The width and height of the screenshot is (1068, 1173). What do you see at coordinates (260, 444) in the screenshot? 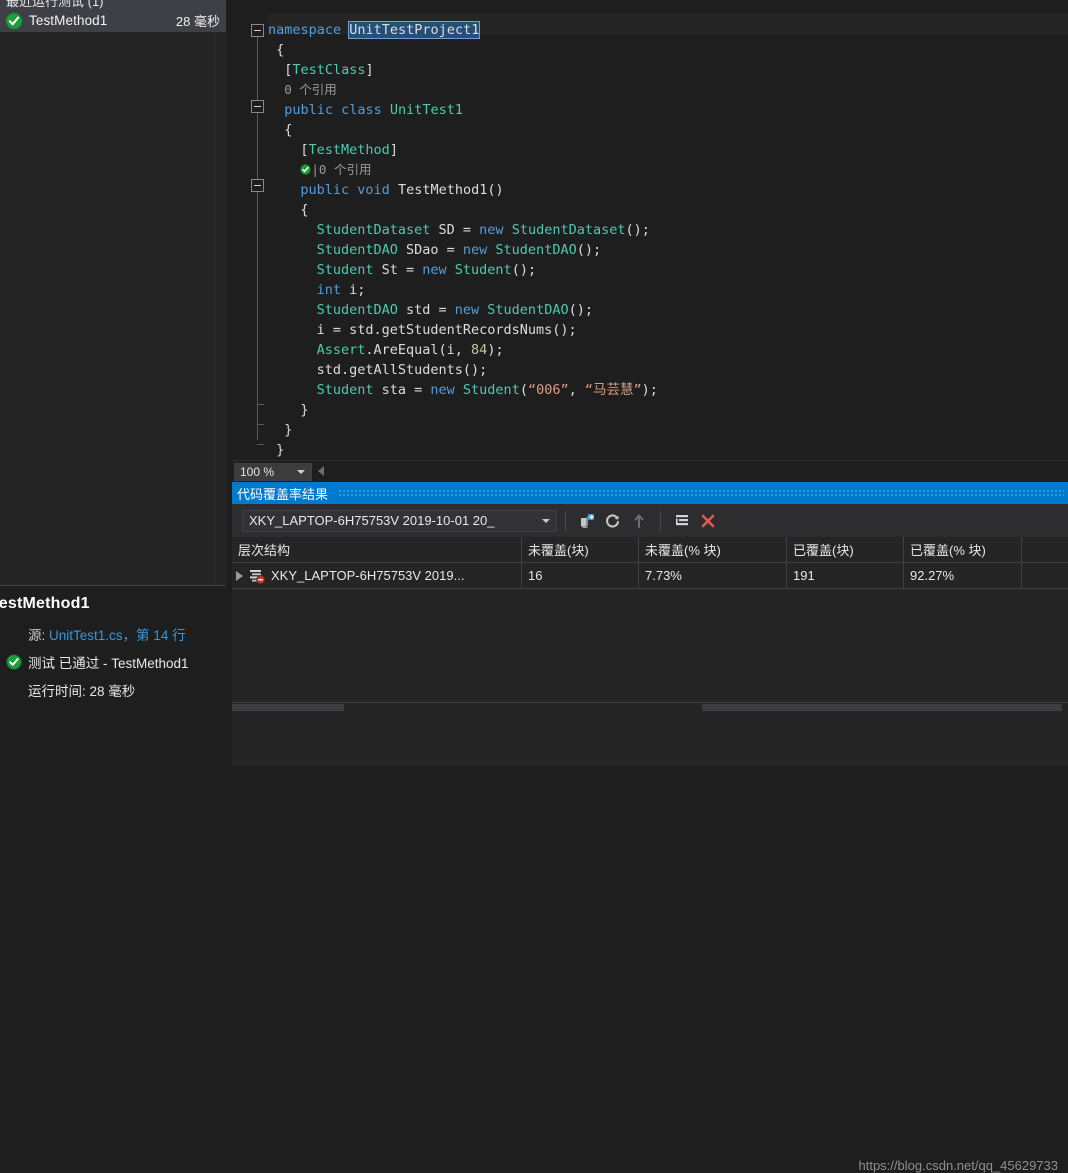
I see `fold-end-namespace` at bounding box center [260, 444].